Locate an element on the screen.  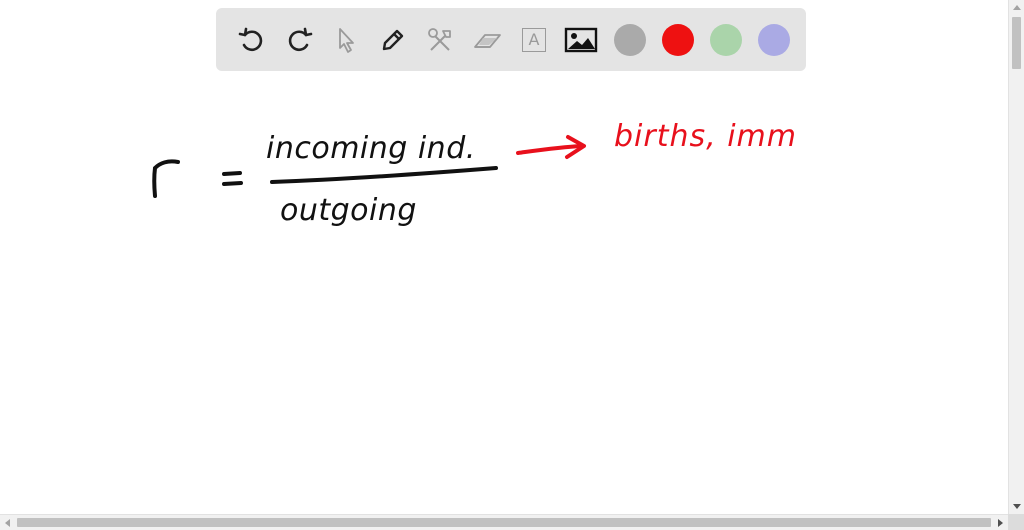
scroll-down-icon is located at coordinates (1017, 506).